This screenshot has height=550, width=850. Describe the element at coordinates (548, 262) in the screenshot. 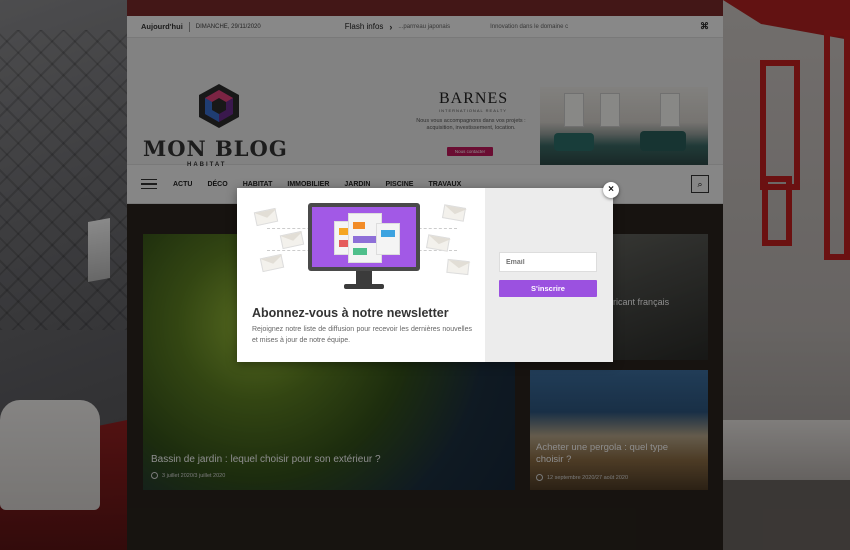

I see `email-field` at that location.